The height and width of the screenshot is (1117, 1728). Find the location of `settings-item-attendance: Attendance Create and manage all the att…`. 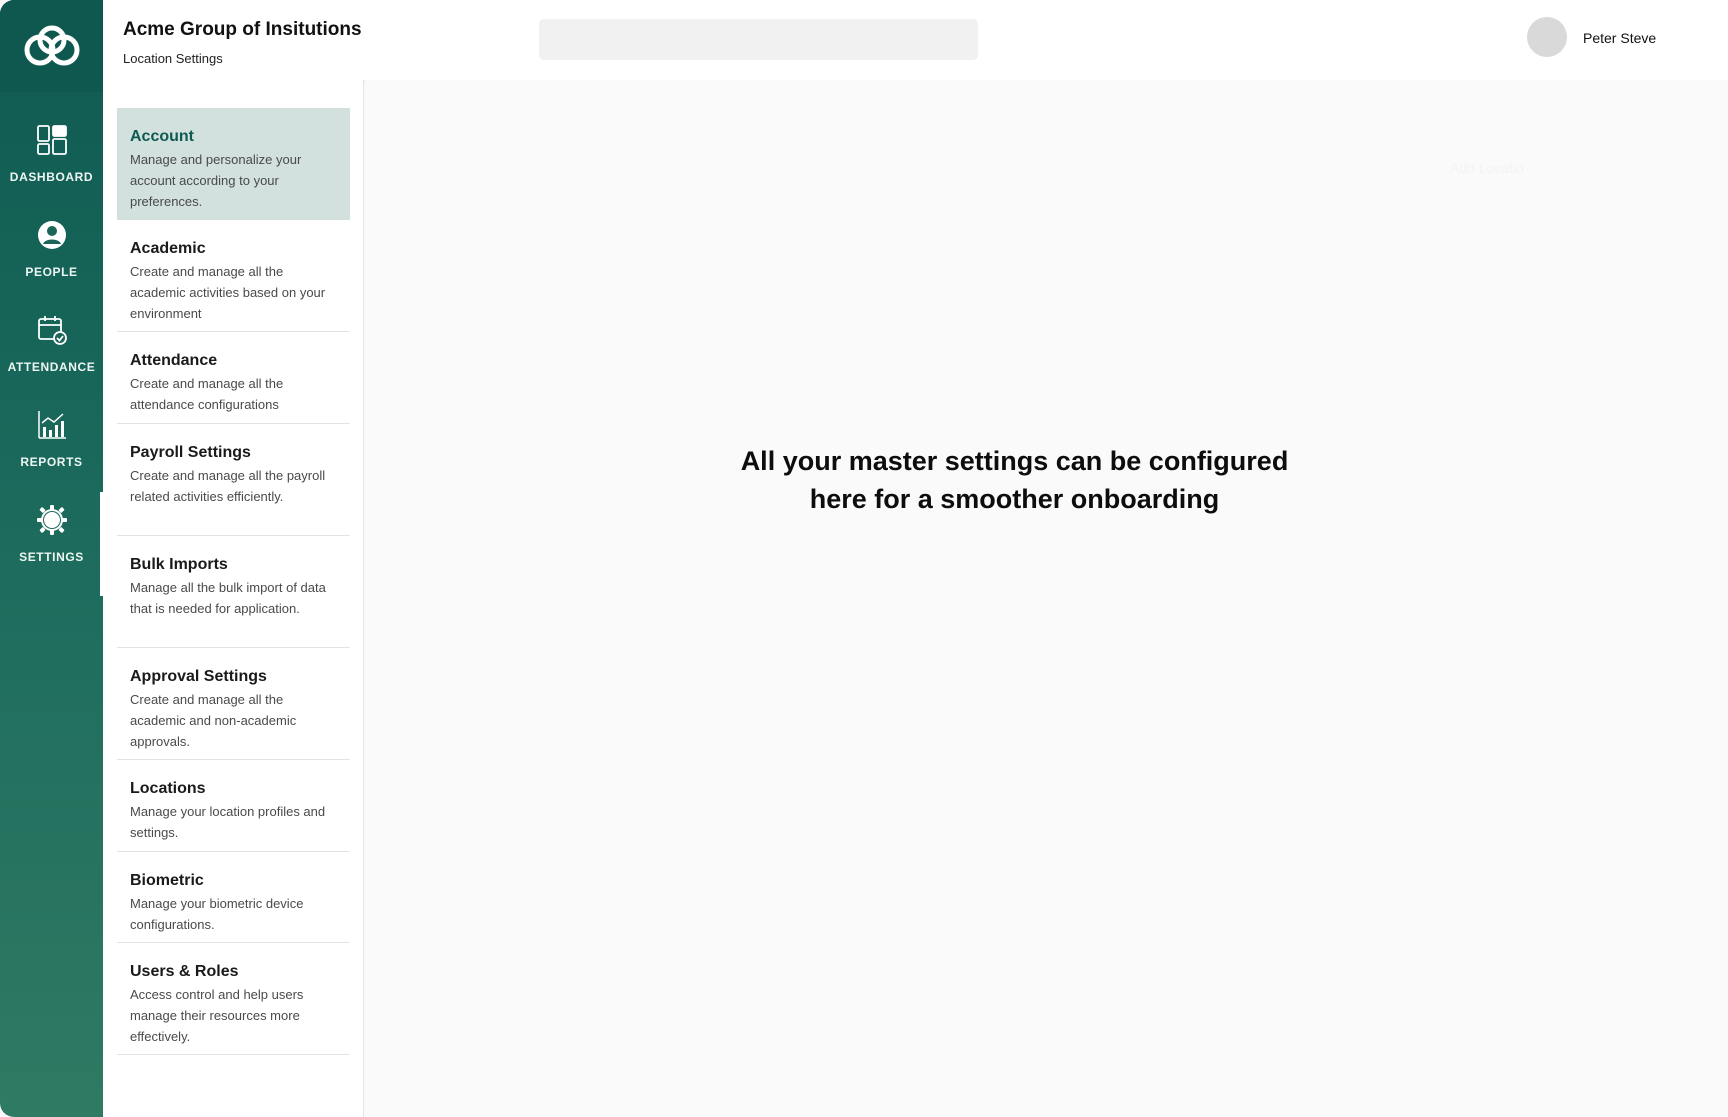

settings-item-attendance: Attendance Create and manage all the att… is located at coordinates (233, 378).